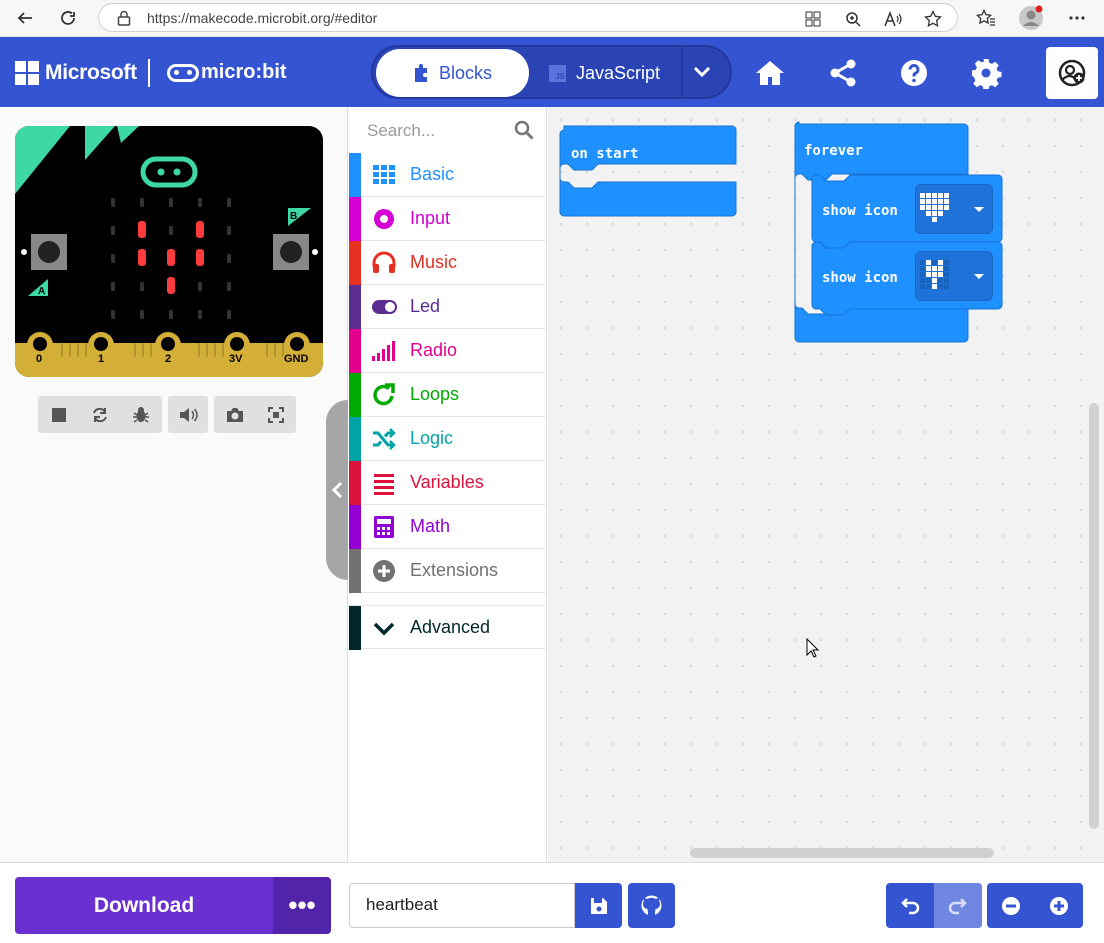 This screenshot has width=1104, height=943. I want to click on microbit-brand: micro:bit, so click(244, 72).